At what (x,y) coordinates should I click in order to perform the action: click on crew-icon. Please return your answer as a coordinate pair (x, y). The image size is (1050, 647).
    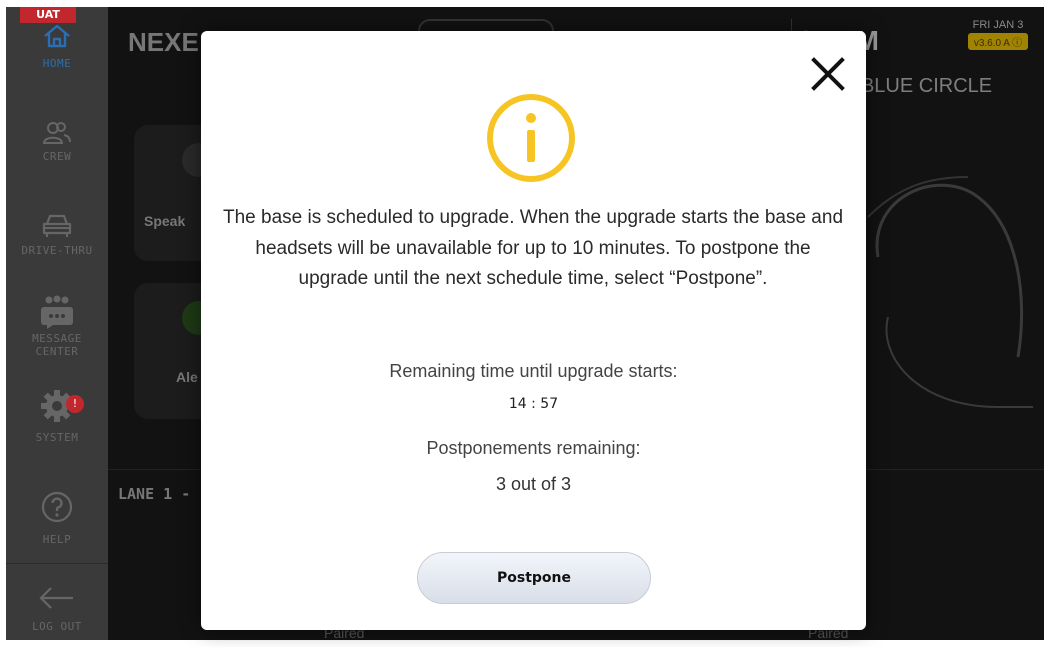
    Looking at the image, I should click on (56, 133).